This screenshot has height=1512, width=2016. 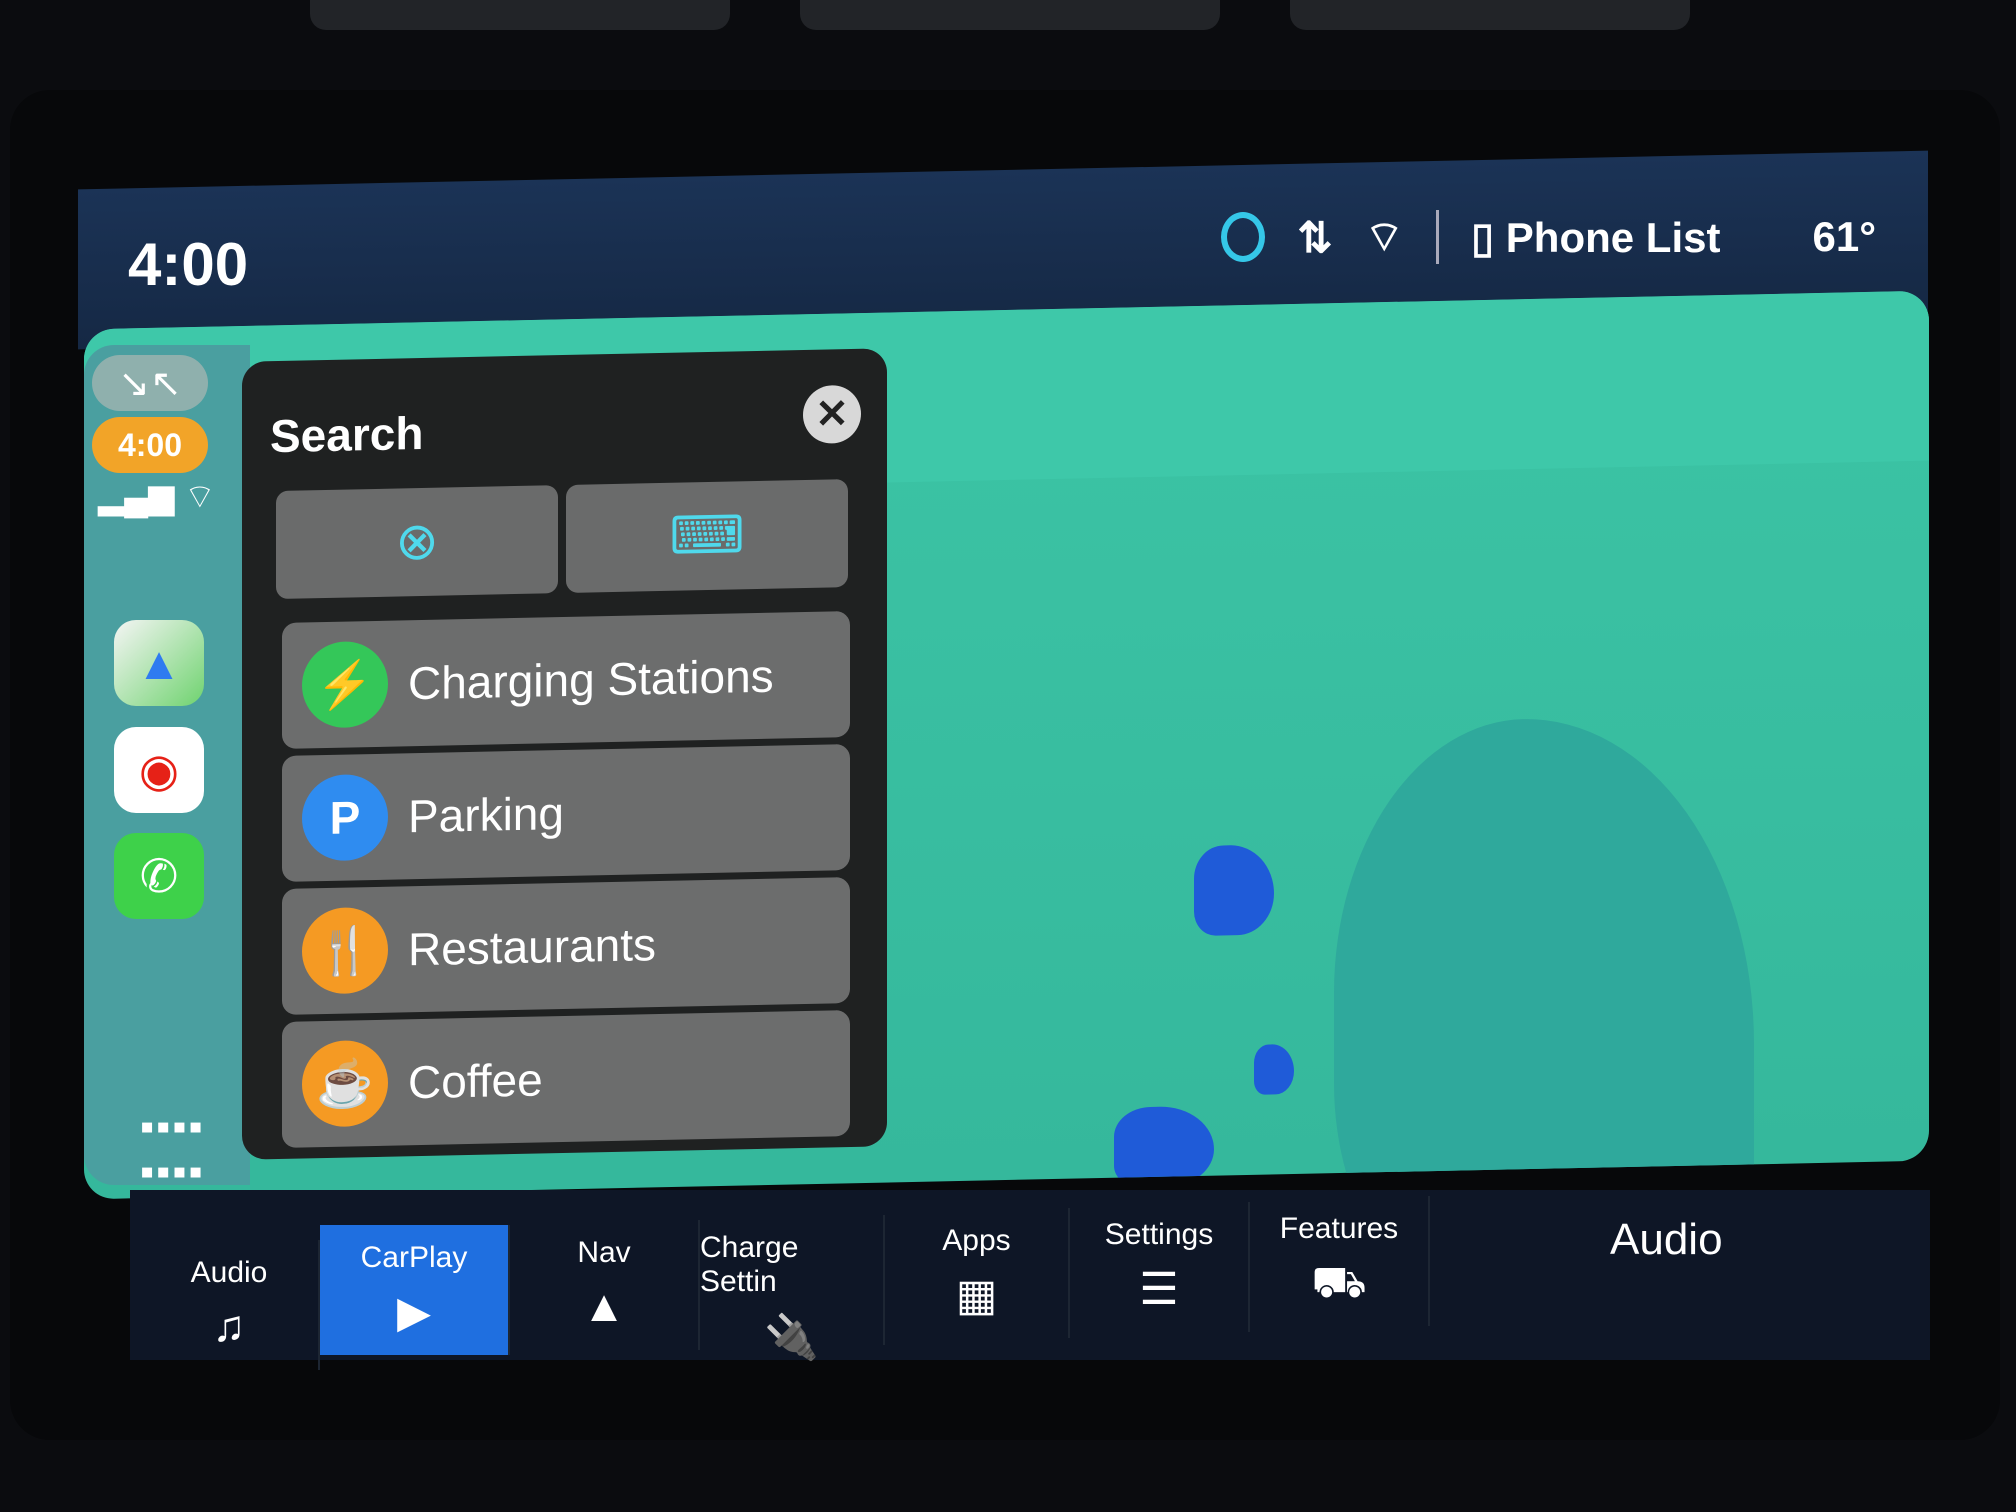 What do you see at coordinates (475, 1081) in the screenshot?
I see `item-label: Coffee` at bounding box center [475, 1081].